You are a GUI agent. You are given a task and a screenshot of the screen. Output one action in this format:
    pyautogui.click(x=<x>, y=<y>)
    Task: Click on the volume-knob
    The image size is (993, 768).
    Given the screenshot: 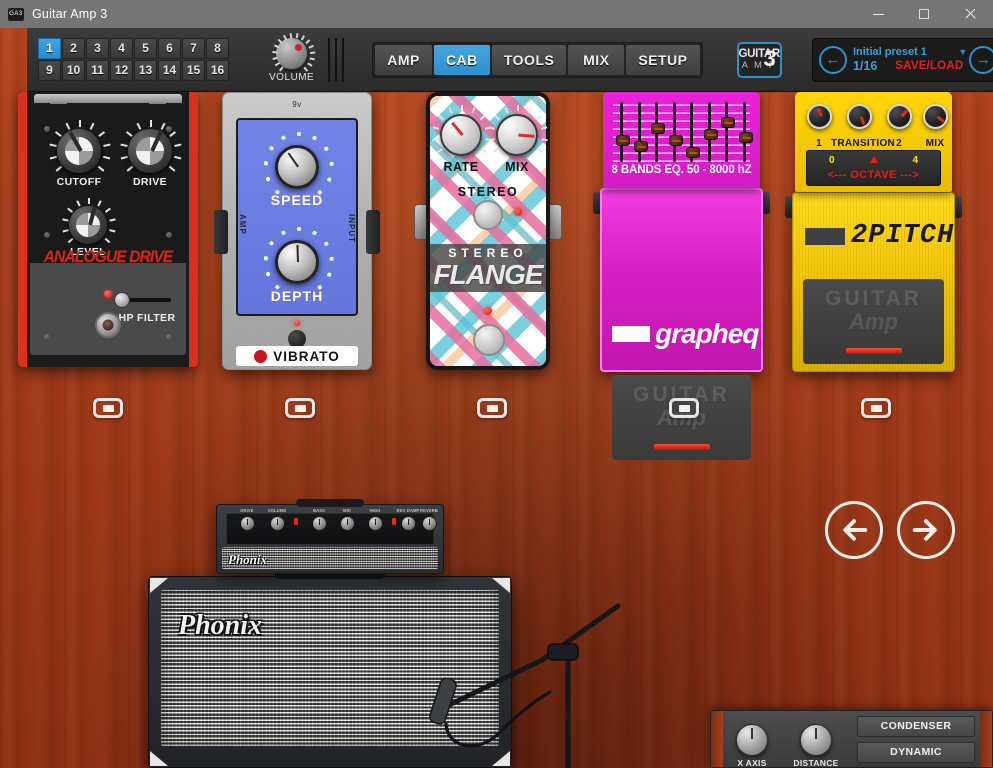 What is the action you would take?
    pyautogui.click(x=293, y=51)
    